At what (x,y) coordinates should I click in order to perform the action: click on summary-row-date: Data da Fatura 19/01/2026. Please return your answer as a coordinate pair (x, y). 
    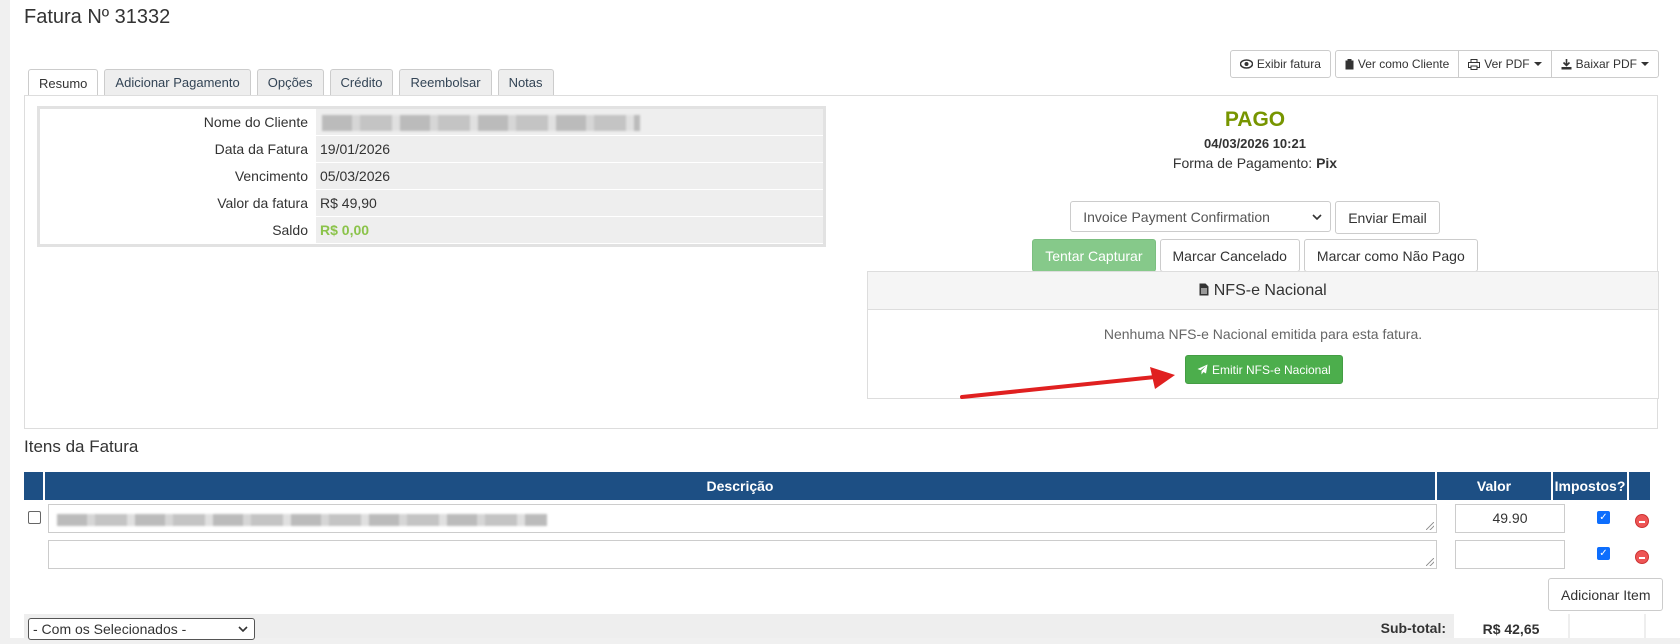
    Looking at the image, I should click on (431, 149).